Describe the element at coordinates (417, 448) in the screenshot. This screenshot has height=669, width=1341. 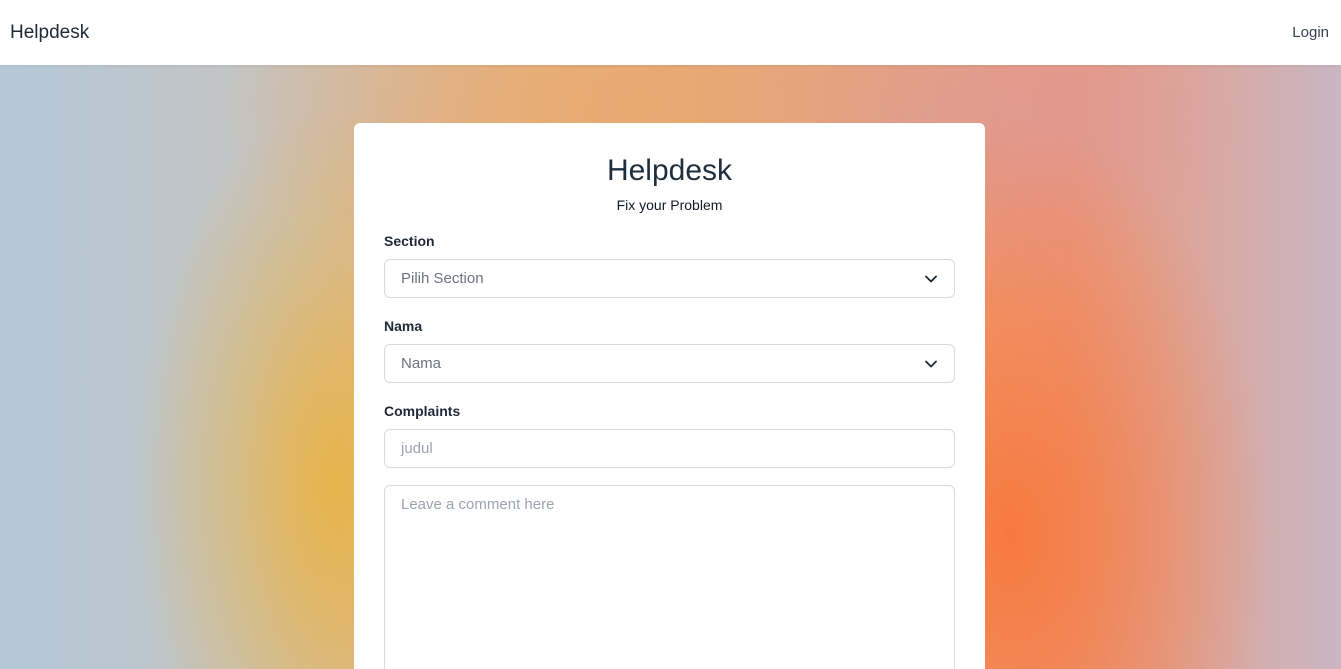
I see `complaint-title-placeholder: judul` at that location.